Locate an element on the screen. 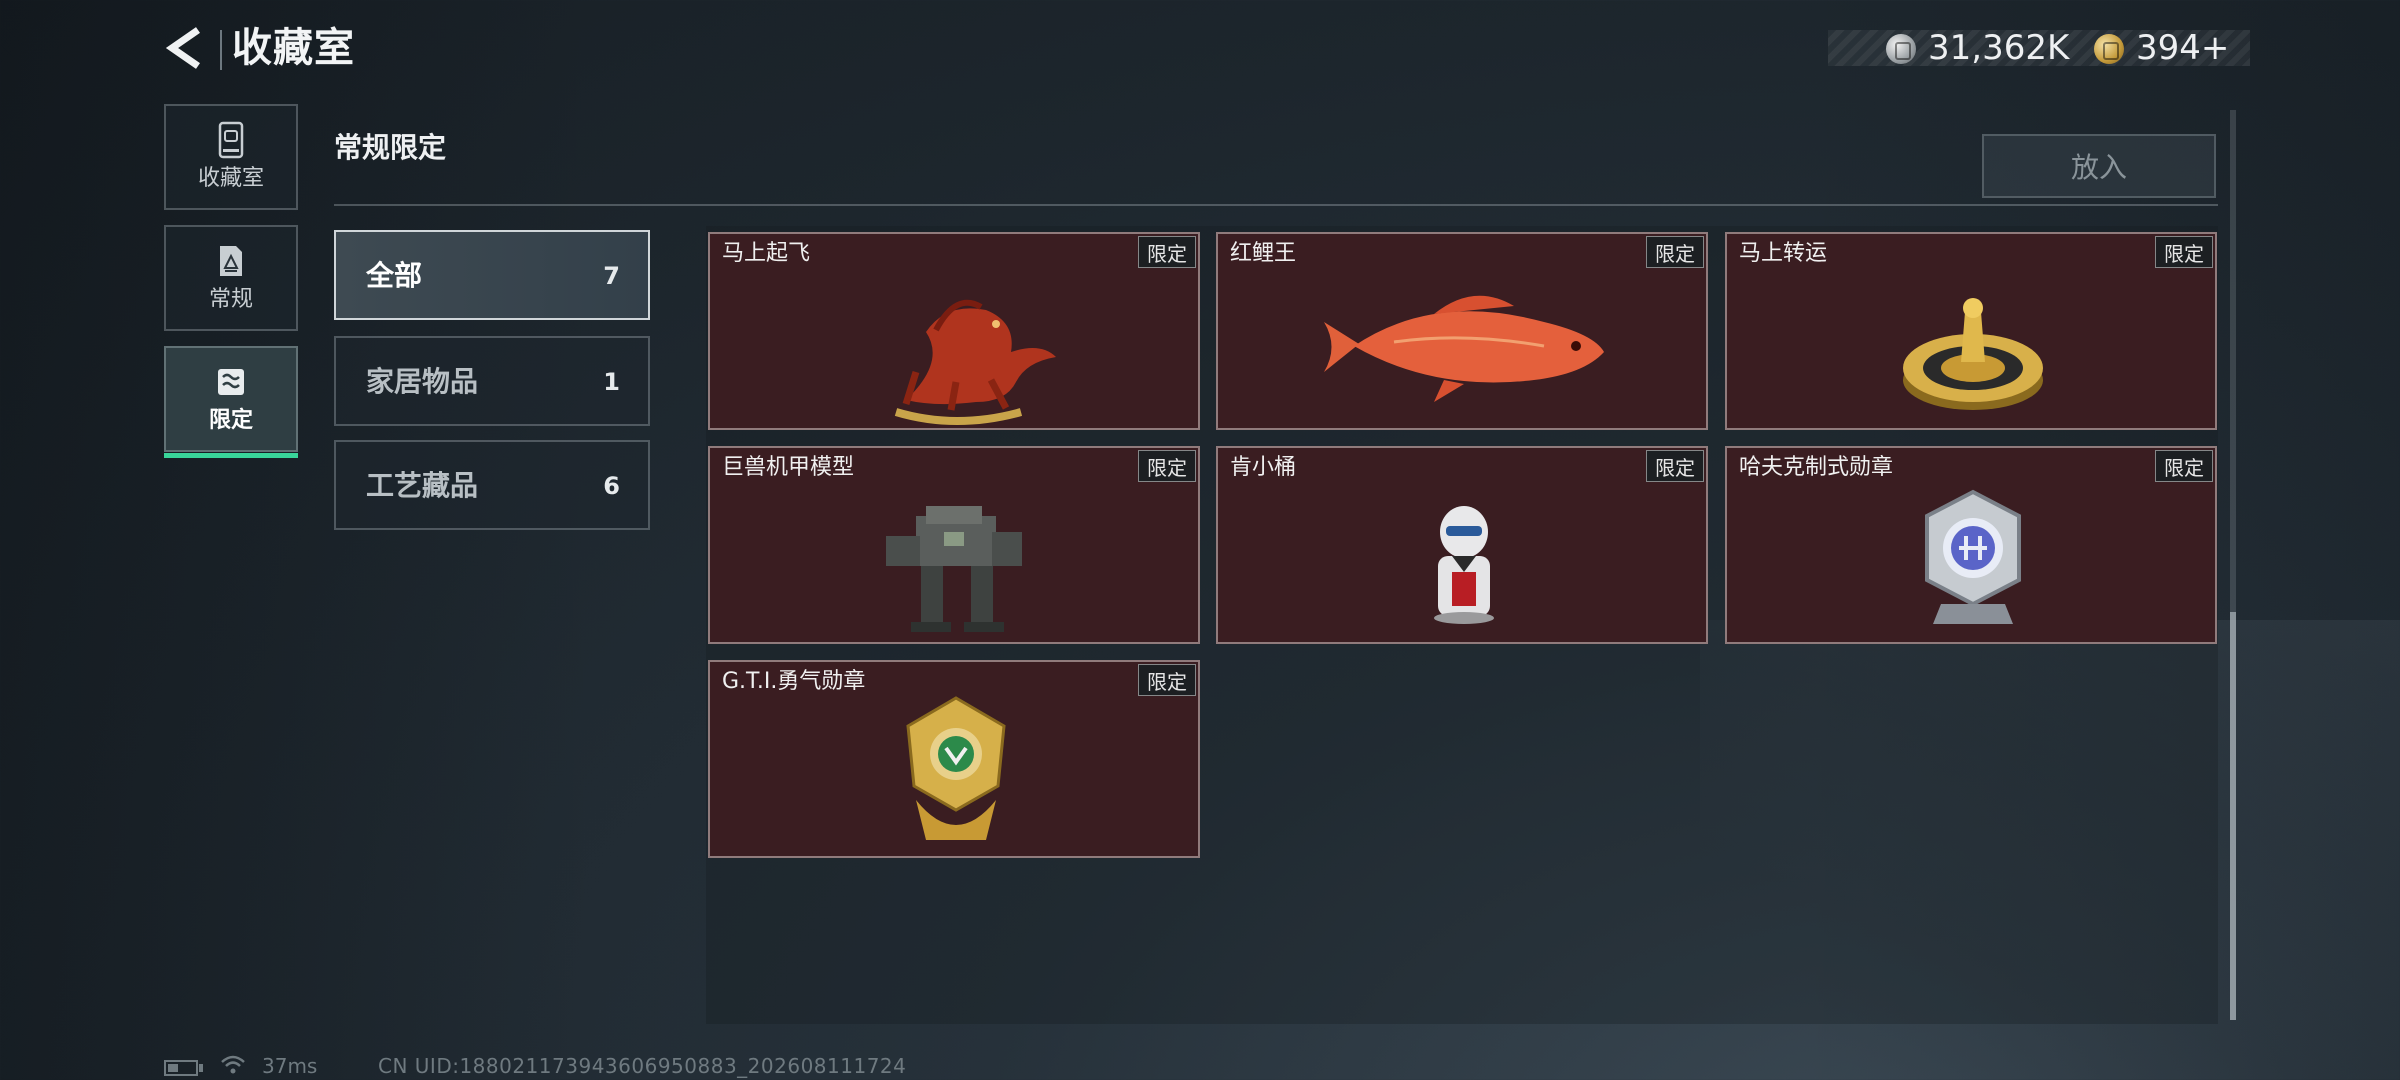  item-card: 马上起飞 限定 is located at coordinates (954, 331).